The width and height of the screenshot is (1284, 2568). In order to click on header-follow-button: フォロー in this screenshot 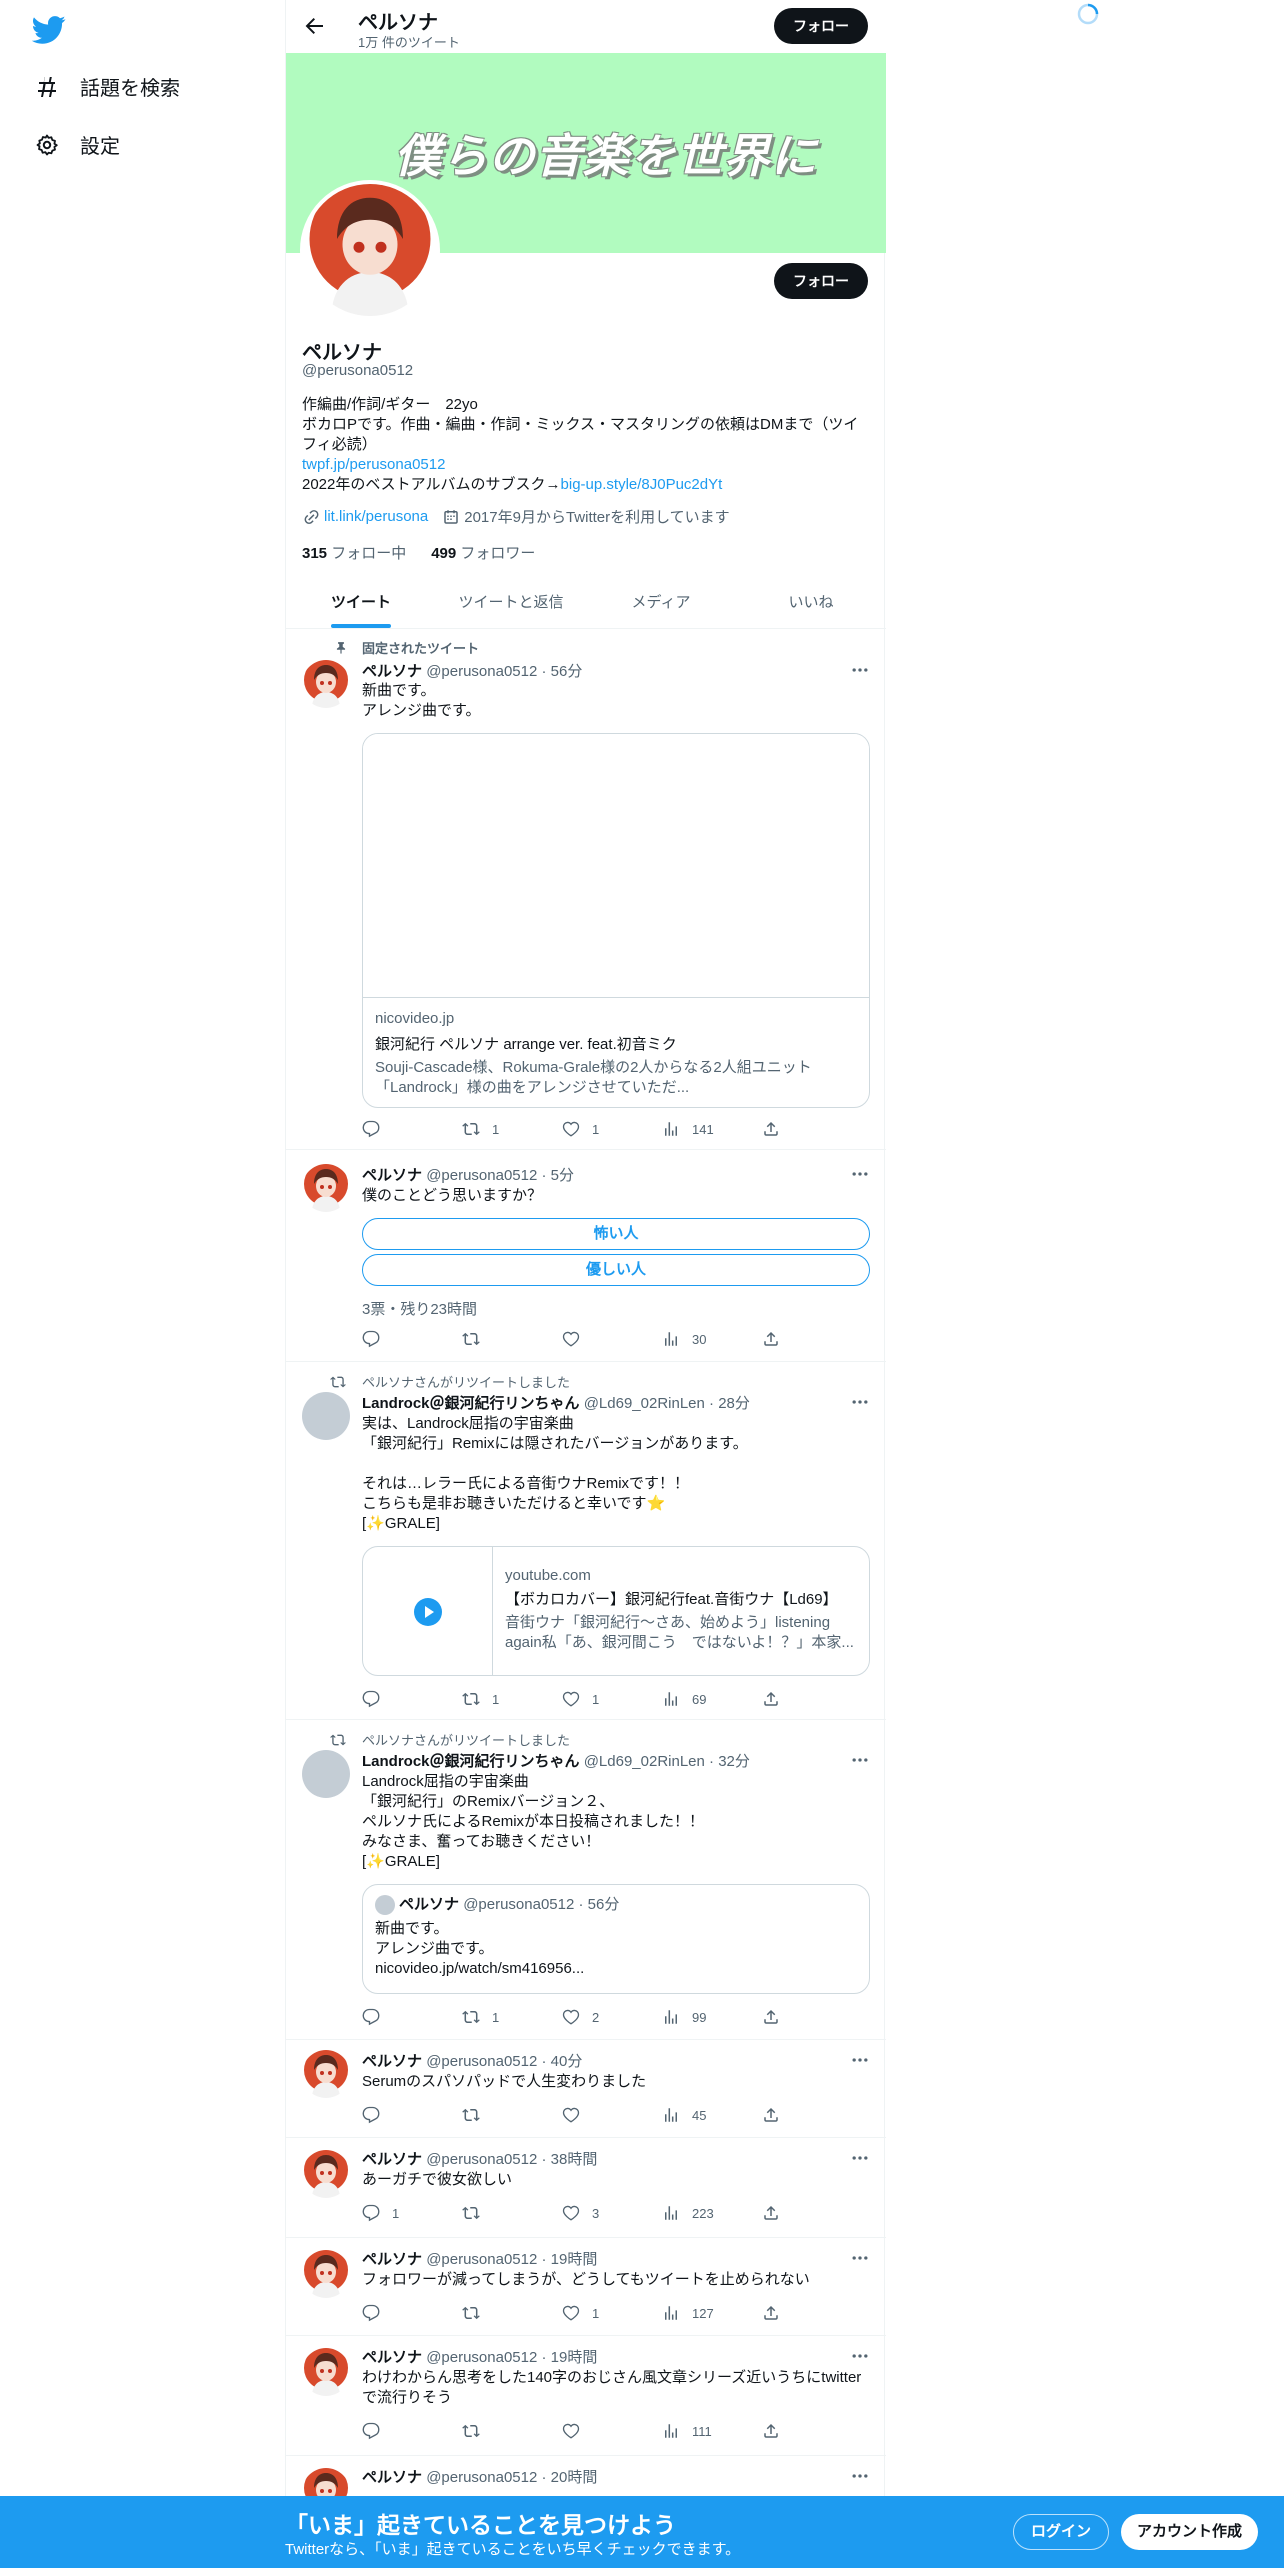, I will do `click(821, 26)`.